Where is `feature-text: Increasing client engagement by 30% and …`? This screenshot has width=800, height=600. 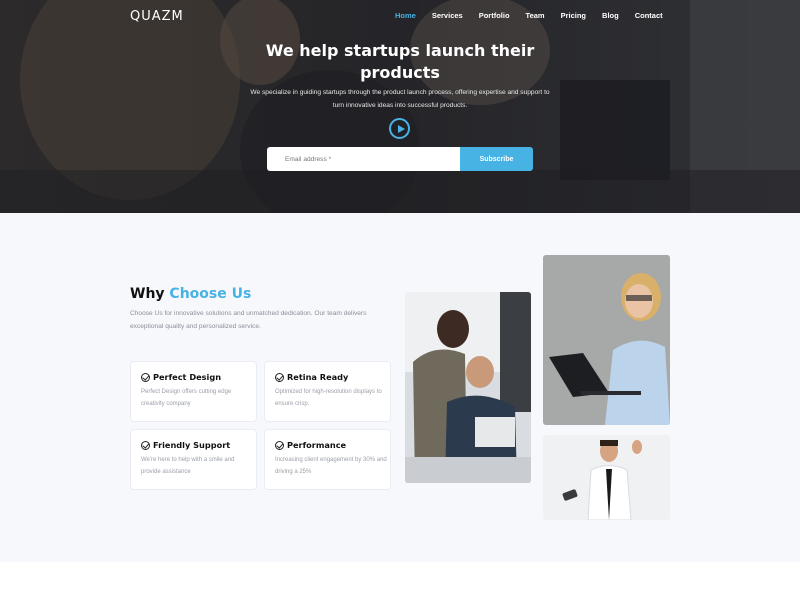
feature-text: Increasing client engagement by 30% and … is located at coordinates (331, 466).